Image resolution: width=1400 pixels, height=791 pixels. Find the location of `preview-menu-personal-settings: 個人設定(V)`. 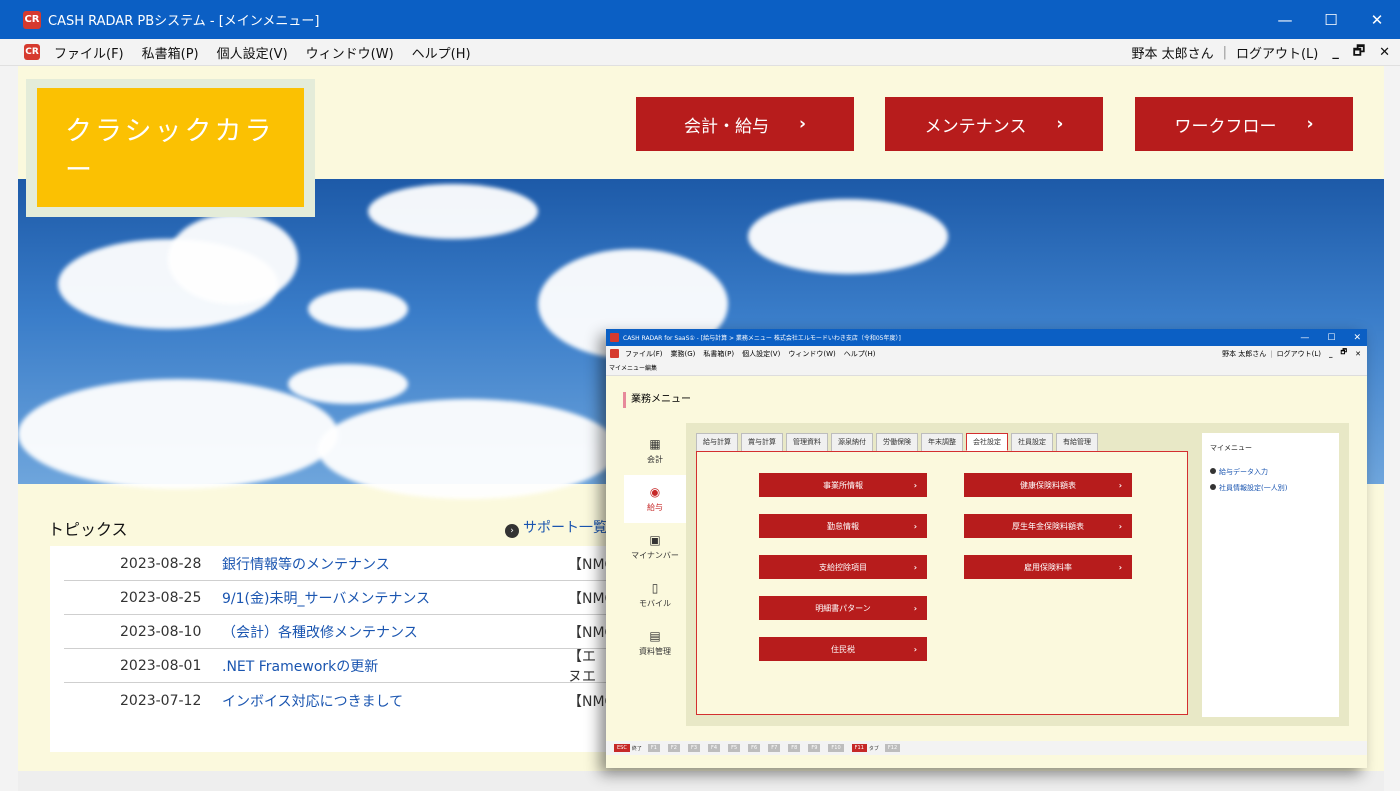

preview-menu-personal-settings: 個人設定(V) is located at coordinates (761, 354).